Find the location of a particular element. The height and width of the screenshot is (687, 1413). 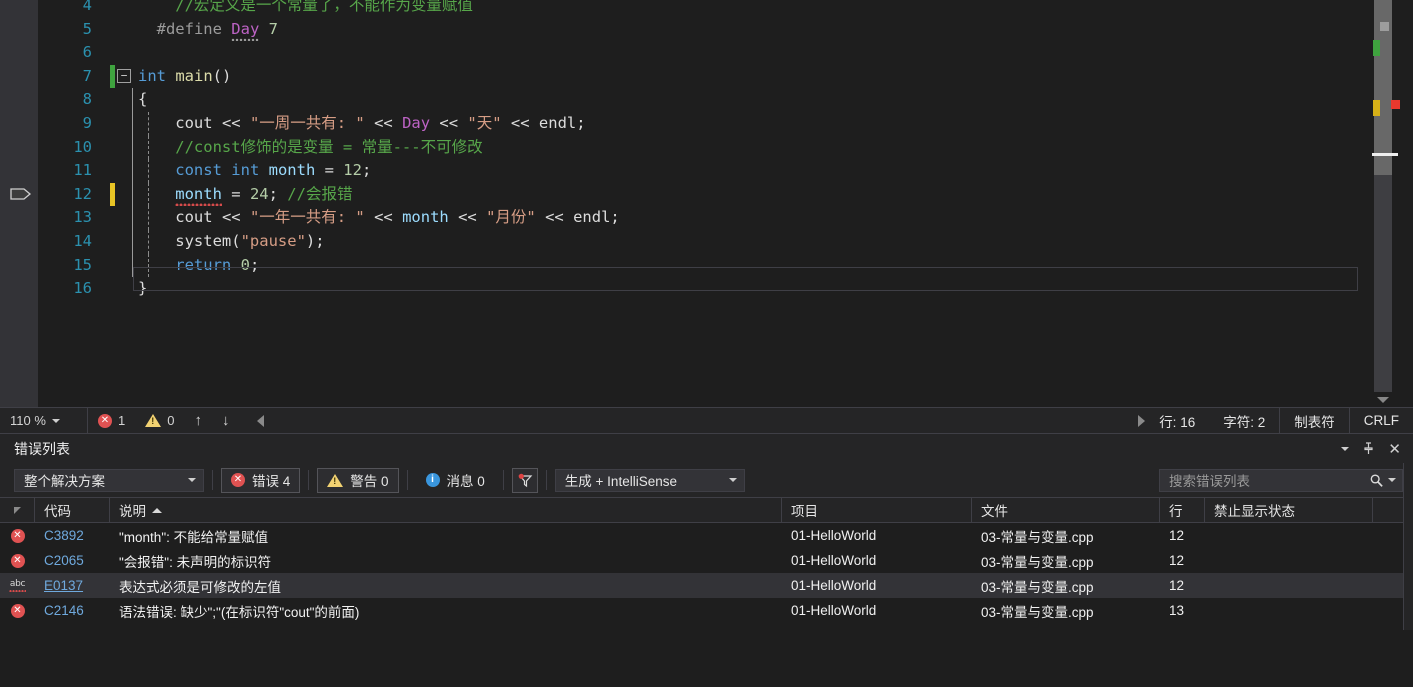

filter-funnel-button is located at coordinates (524, 480).